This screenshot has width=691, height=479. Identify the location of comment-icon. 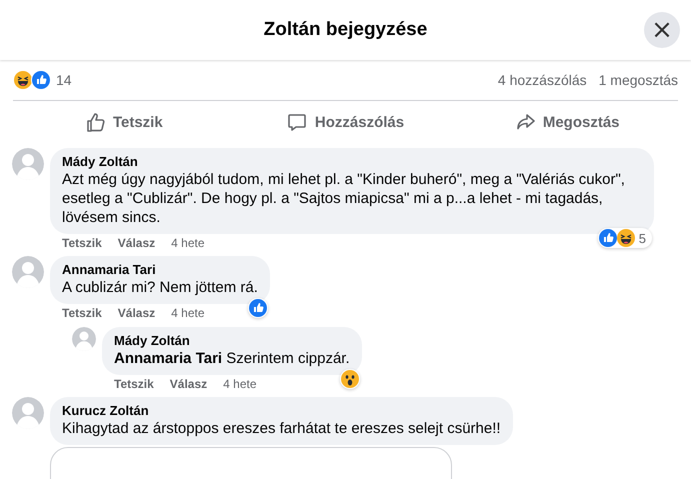
(296, 122).